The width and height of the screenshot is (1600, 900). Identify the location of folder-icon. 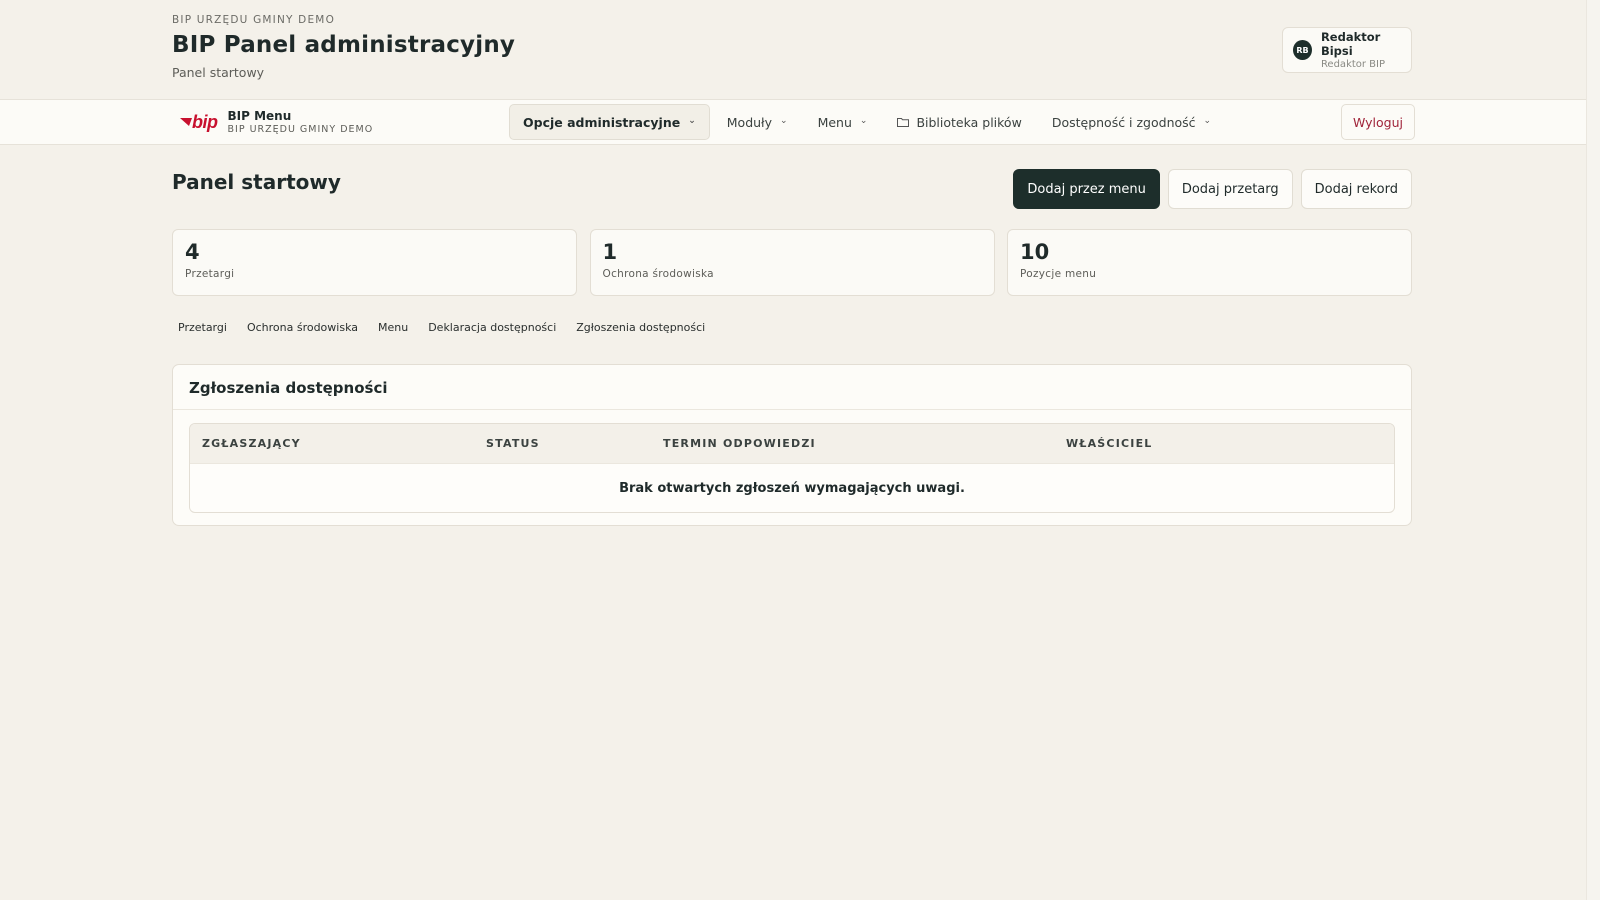
(903, 122).